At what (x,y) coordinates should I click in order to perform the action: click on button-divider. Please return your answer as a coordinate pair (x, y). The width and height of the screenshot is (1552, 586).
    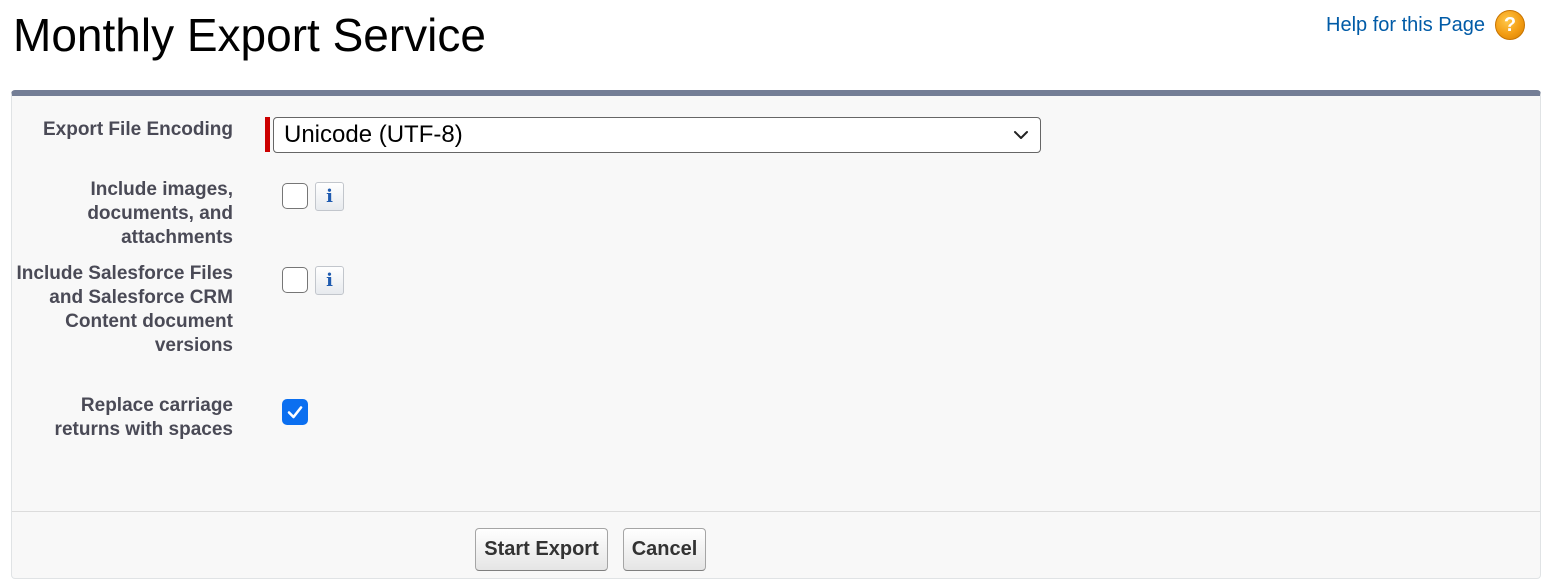
    Looking at the image, I should click on (776, 511).